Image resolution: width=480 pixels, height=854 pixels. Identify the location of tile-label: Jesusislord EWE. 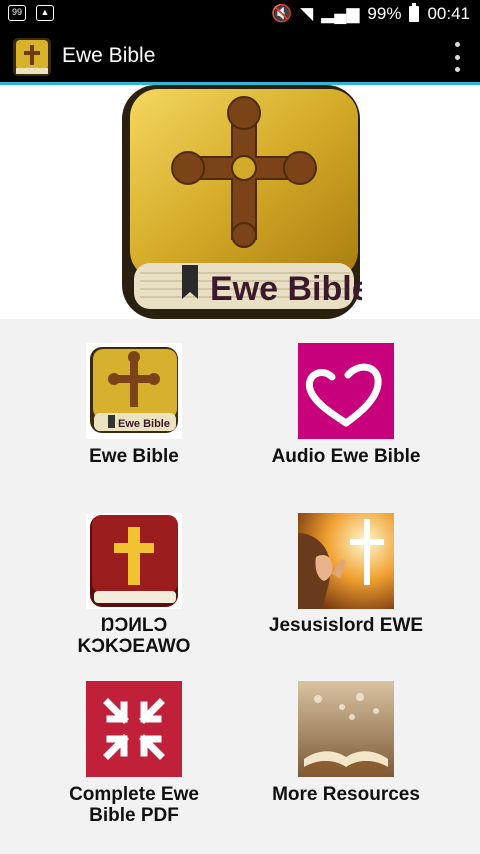
(346, 625).